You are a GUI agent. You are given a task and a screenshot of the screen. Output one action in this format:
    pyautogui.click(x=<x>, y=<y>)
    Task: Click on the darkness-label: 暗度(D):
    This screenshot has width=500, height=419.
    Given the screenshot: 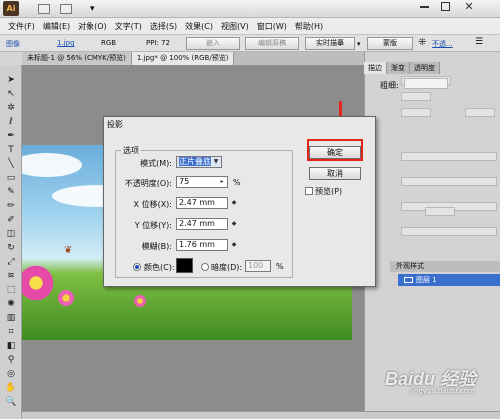 What is the action you would take?
    pyautogui.click(x=227, y=267)
    